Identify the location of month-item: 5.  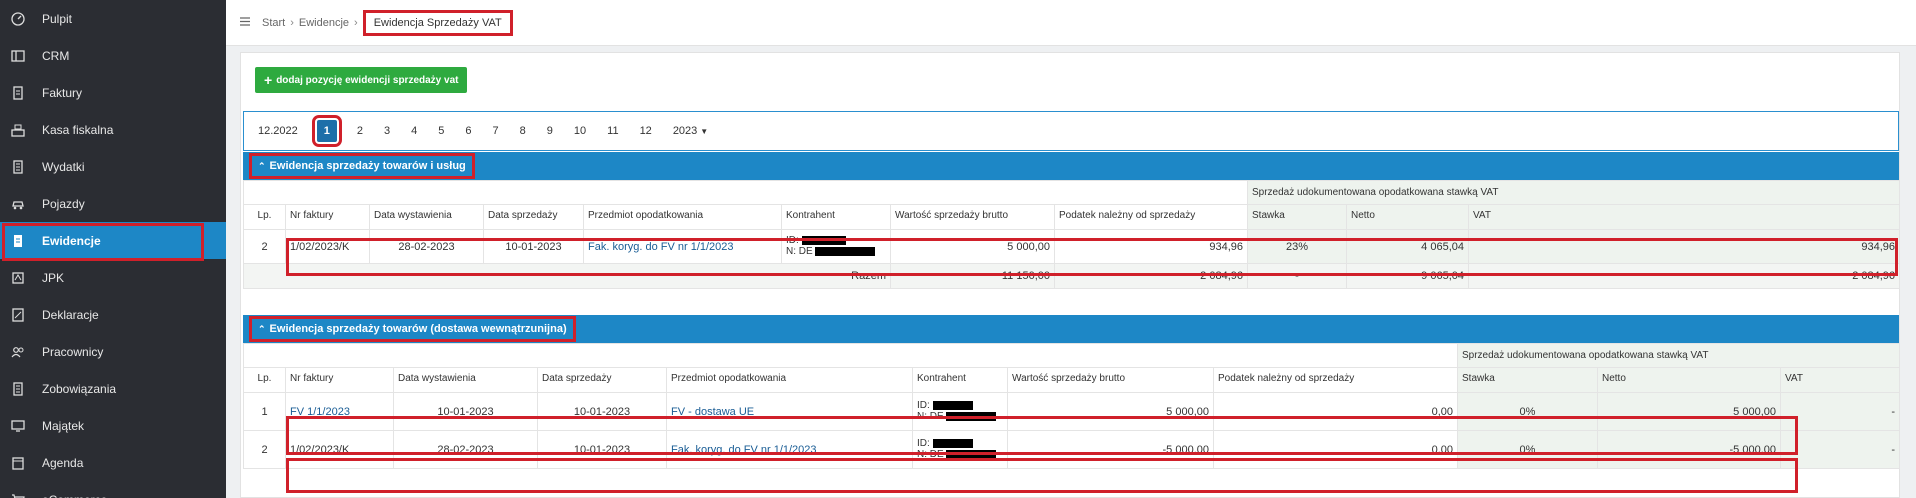
(441, 131).